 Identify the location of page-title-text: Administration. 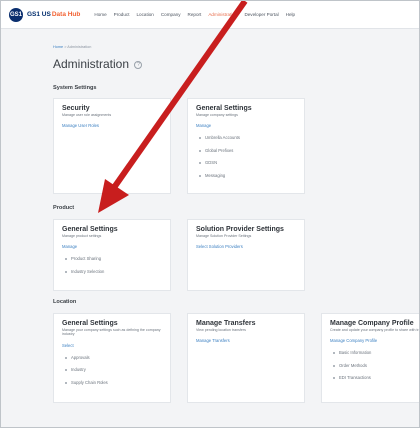
(91, 64).